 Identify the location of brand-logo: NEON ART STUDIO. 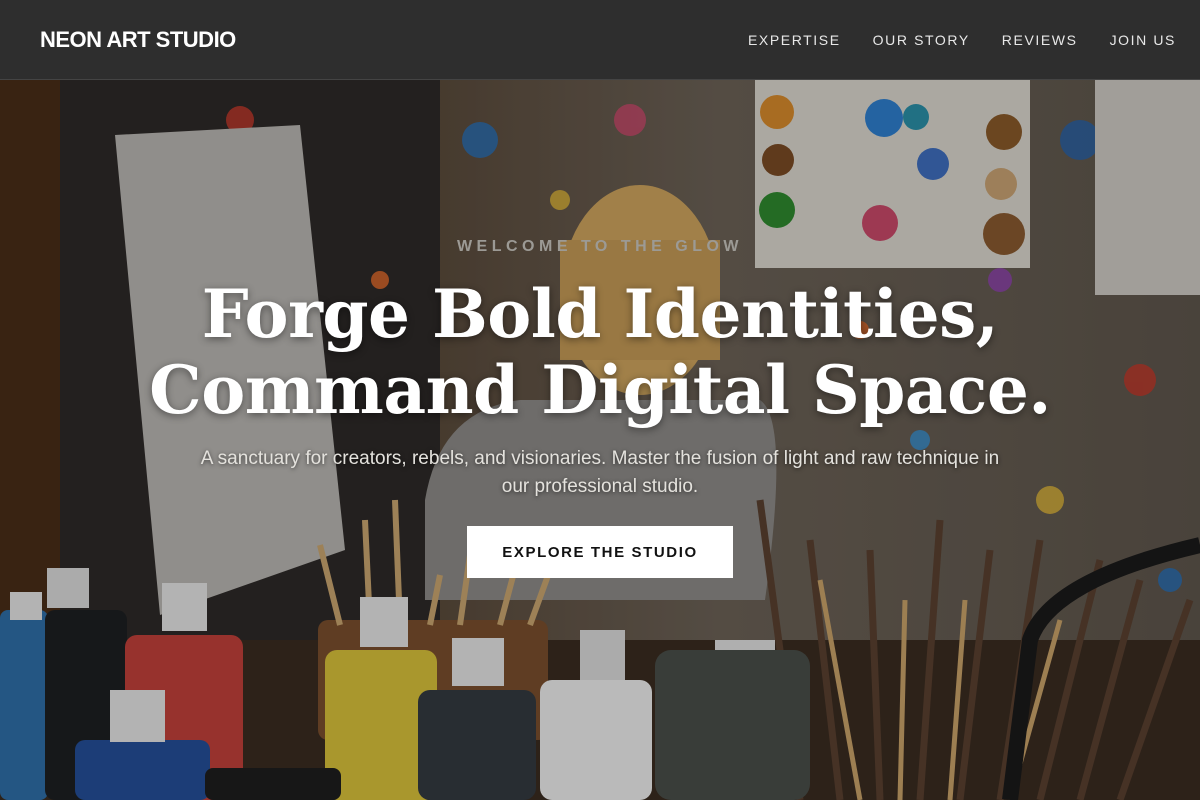
(138, 40).